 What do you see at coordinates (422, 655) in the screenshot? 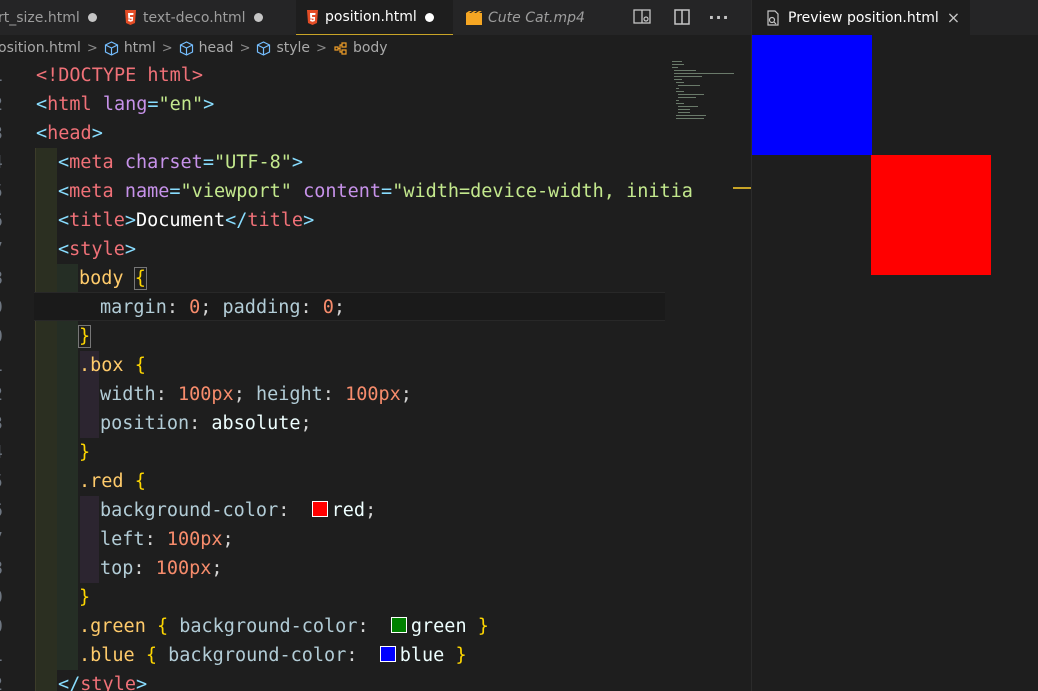
I see `css-value: blue` at bounding box center [422, 655].